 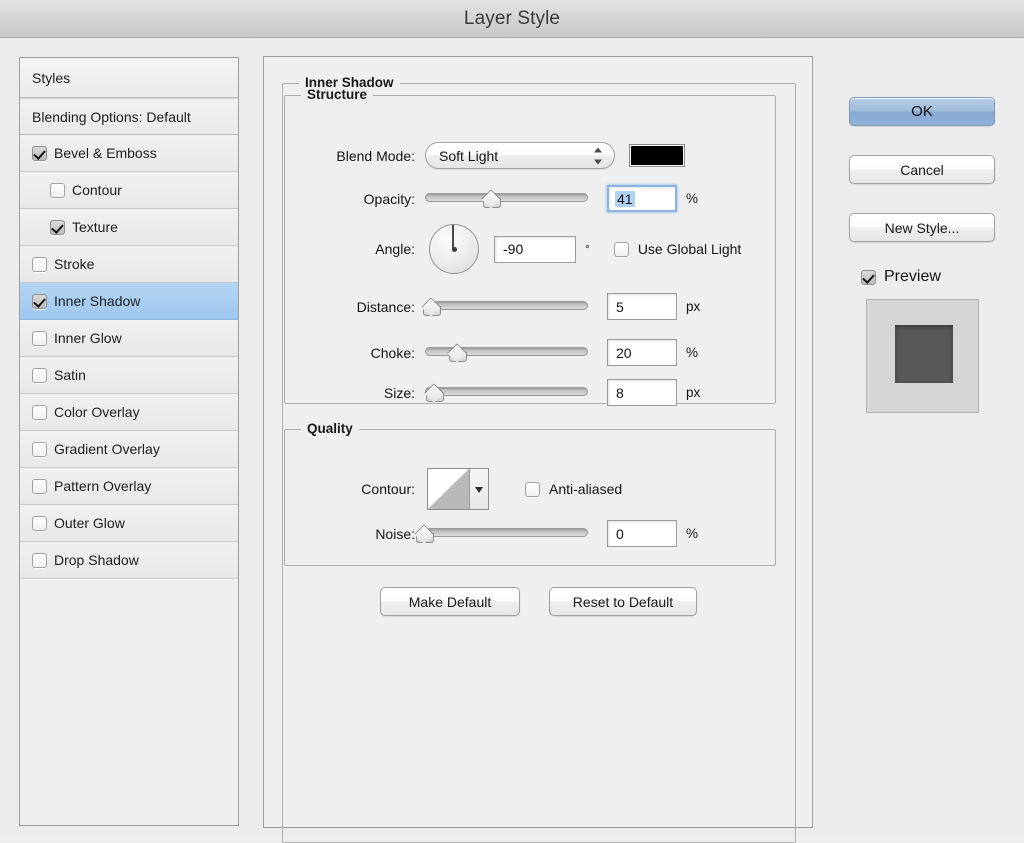 I want to click on choke-input: 20, so click(x=642, y=352).